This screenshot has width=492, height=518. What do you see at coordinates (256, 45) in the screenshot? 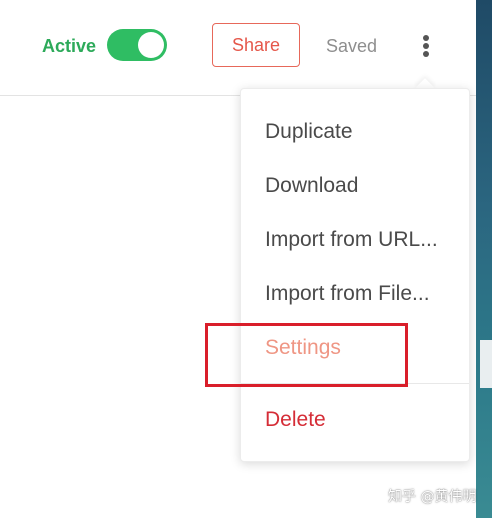
I see `share-button: Share` at bounding box center [256, 45].